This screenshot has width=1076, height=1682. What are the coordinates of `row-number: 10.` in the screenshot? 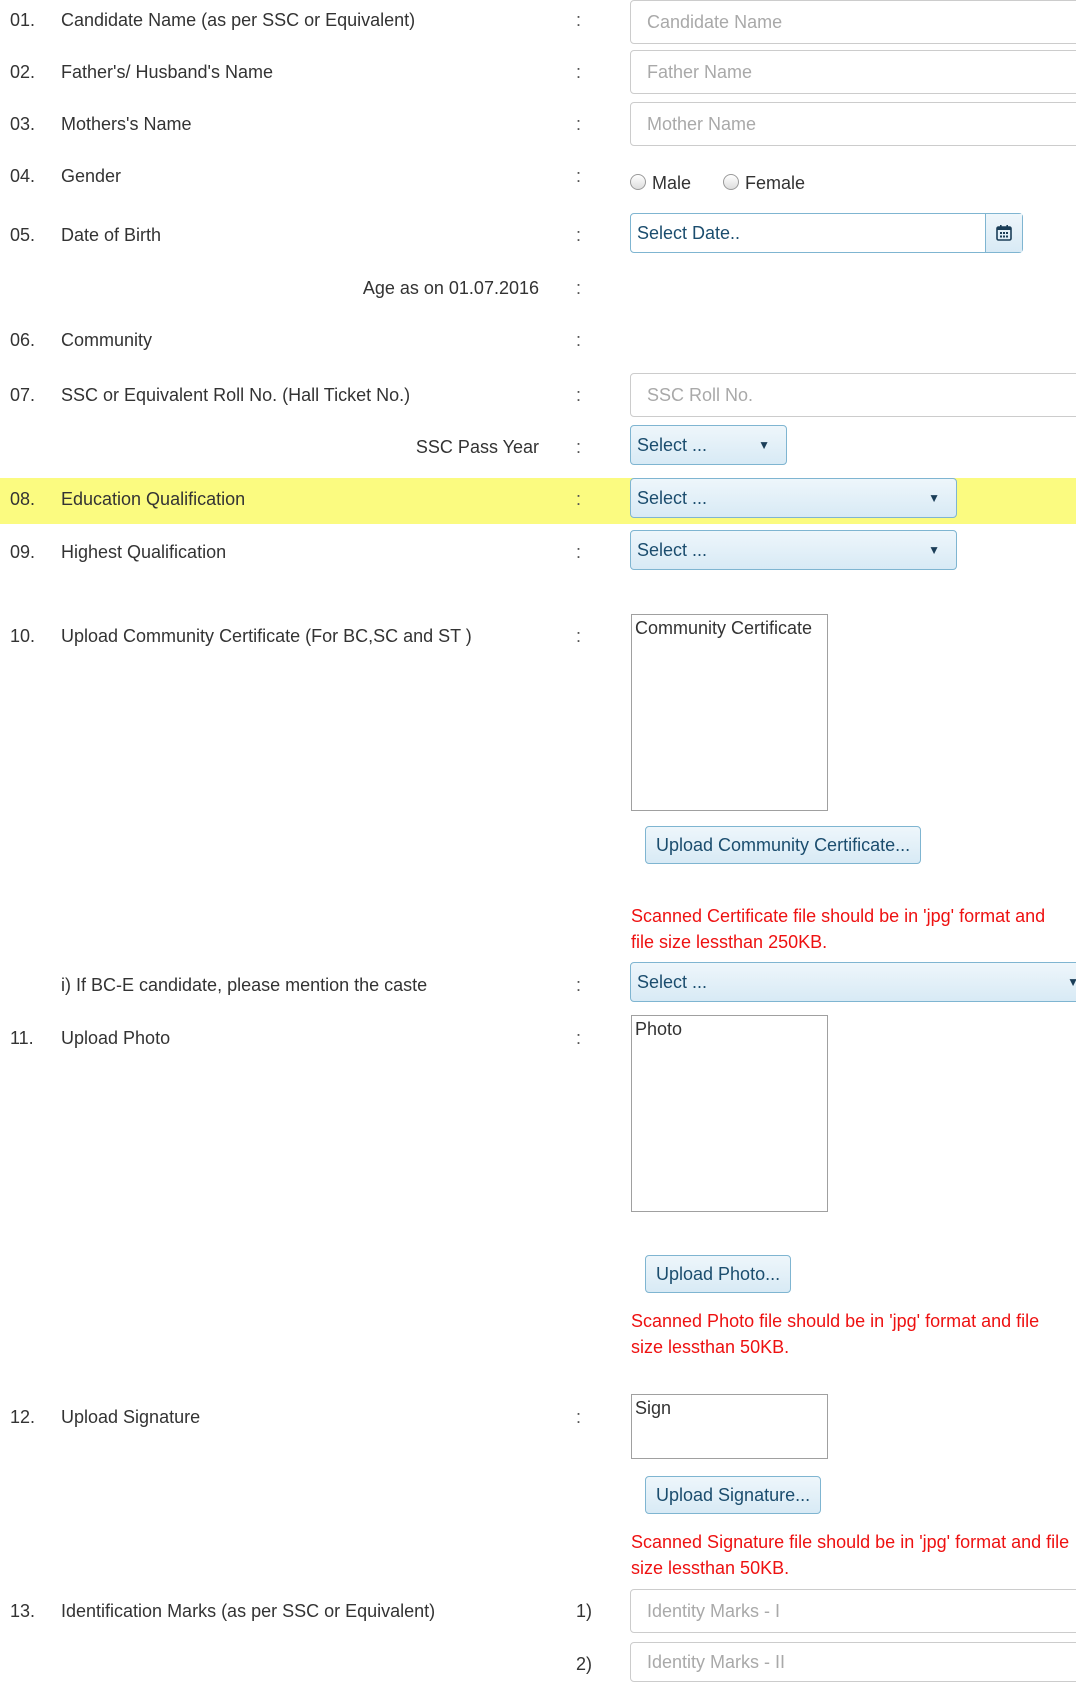 It's located at (23, 636).